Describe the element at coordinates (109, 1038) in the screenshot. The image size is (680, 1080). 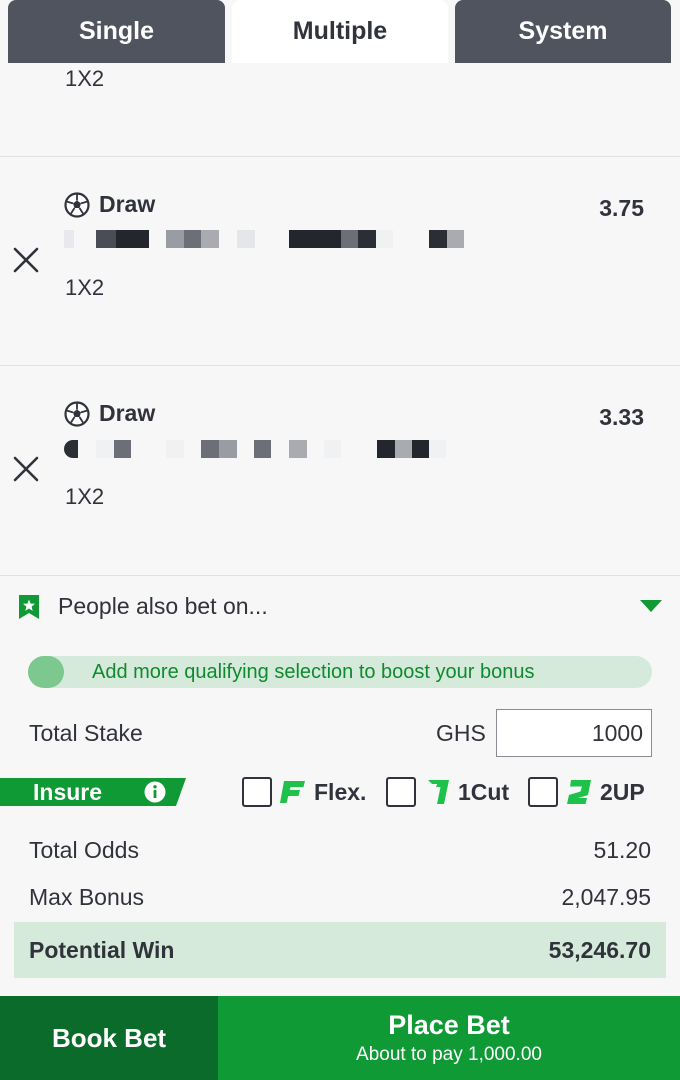
I see `book-bet-button: Book Bet` at that location.